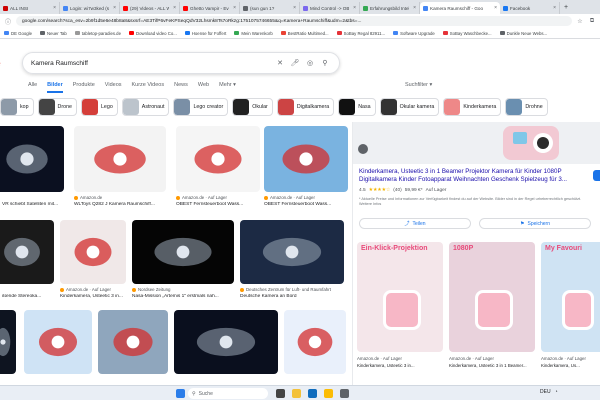 The image size is (600, 400). I want to click on browser-tab: Kamera Raumschiff - Goo ×, so click(460, 8).